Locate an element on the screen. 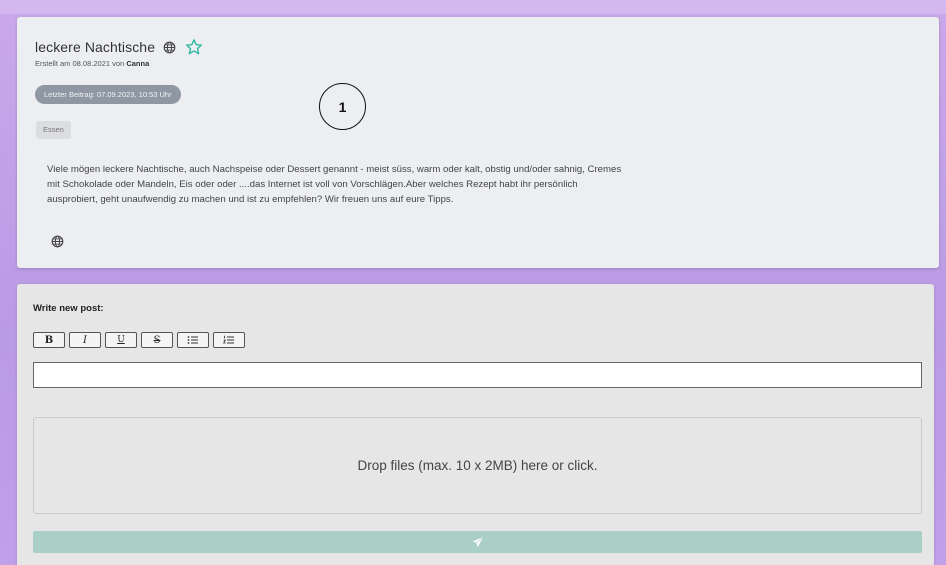 The height and width of the screenshot is (565, 946). send-button is located at coordinates (477, 542).